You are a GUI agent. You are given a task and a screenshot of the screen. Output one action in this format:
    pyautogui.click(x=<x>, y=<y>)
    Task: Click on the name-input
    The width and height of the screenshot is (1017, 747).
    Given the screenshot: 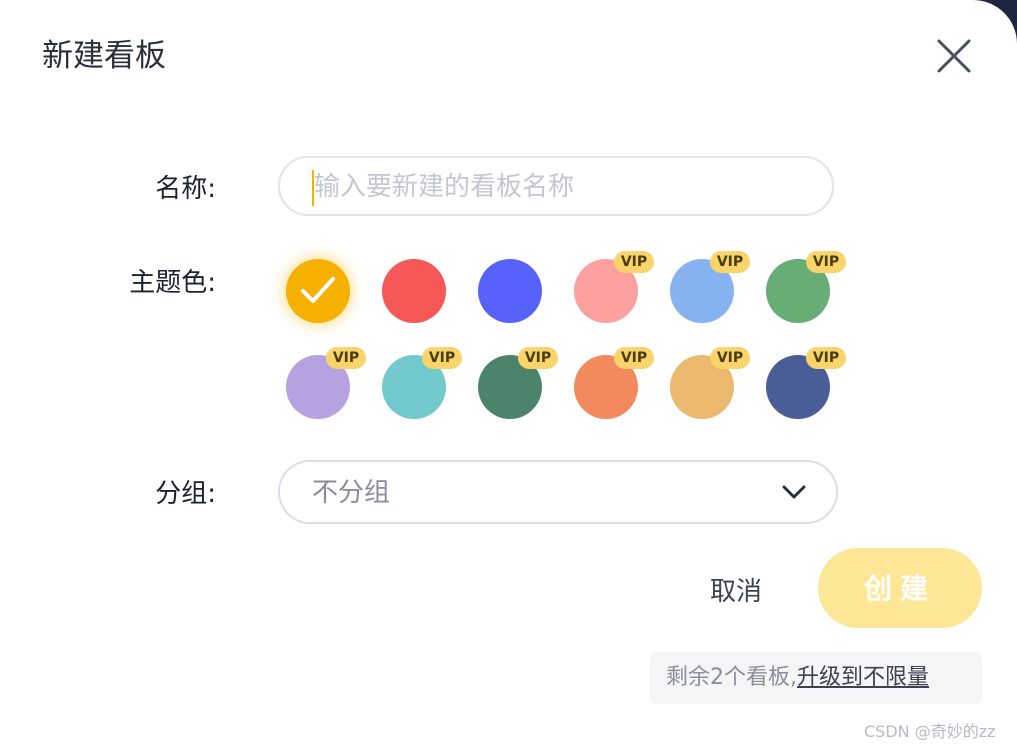 What is the action you would take?
    pyautogui.click(x=559, y=187)
    